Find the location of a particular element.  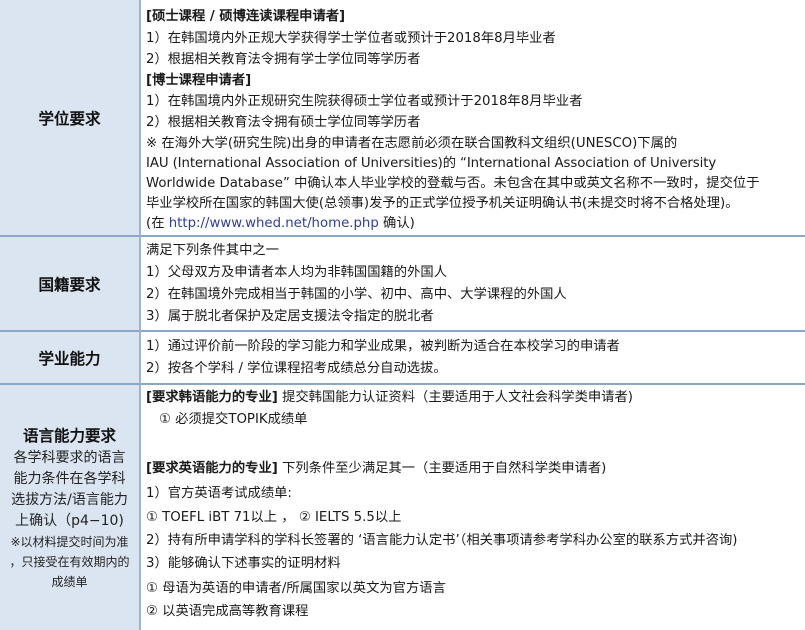

degree-link-line: (在 http://www.whed.net/home.php 确认) is located at coordinates (280, 224).